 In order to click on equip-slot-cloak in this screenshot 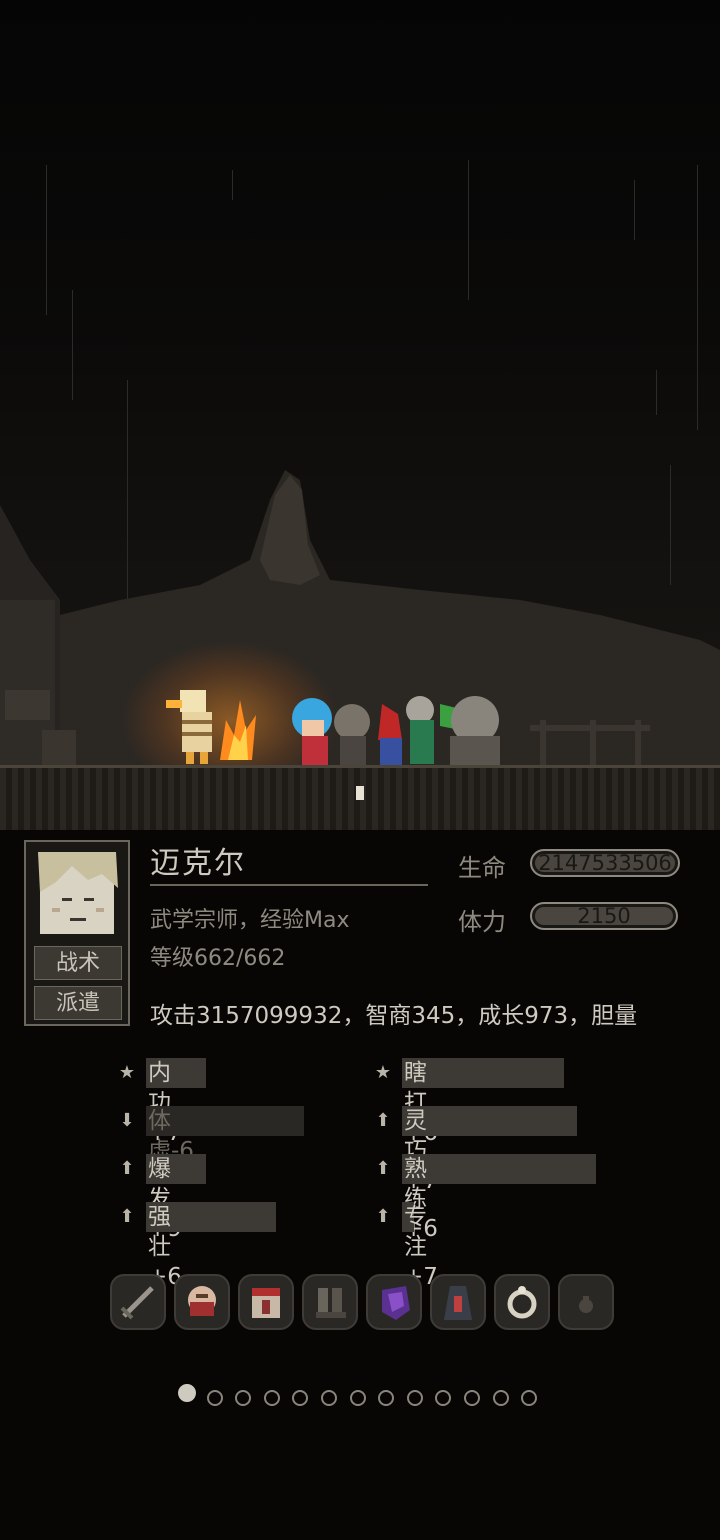, I will do `click(458, 1302)`.